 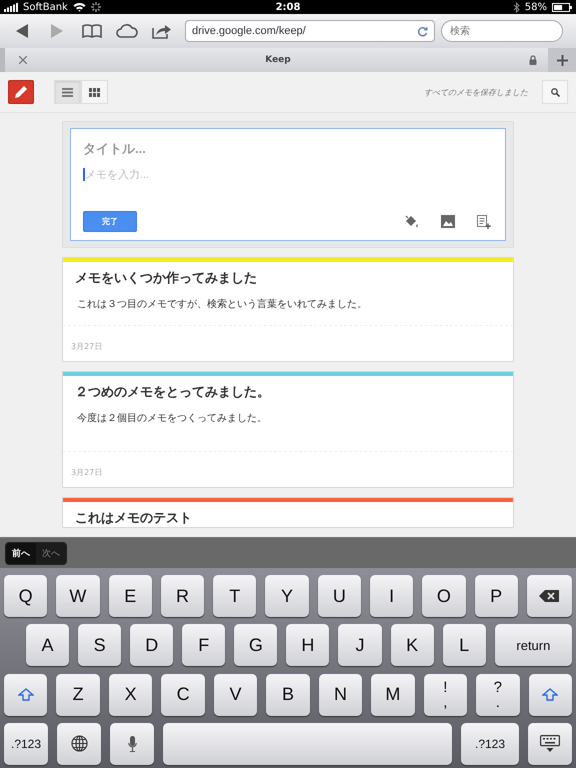 What do you see at coordinates (393, 695) in the screenshot?
I see `letter-key: M` at bounding box center [393, 695].